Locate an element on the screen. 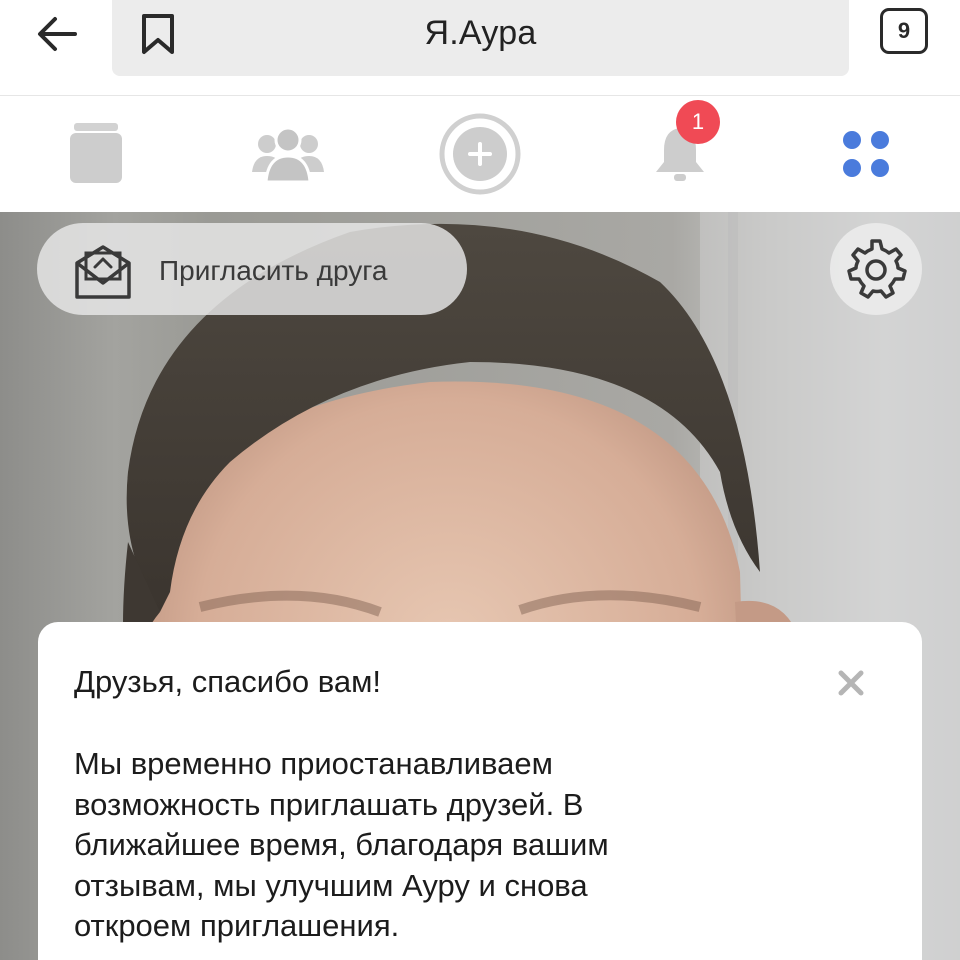 This screenshot has width=960, height=960. nav-add-post is located at coordinates (480, 154).